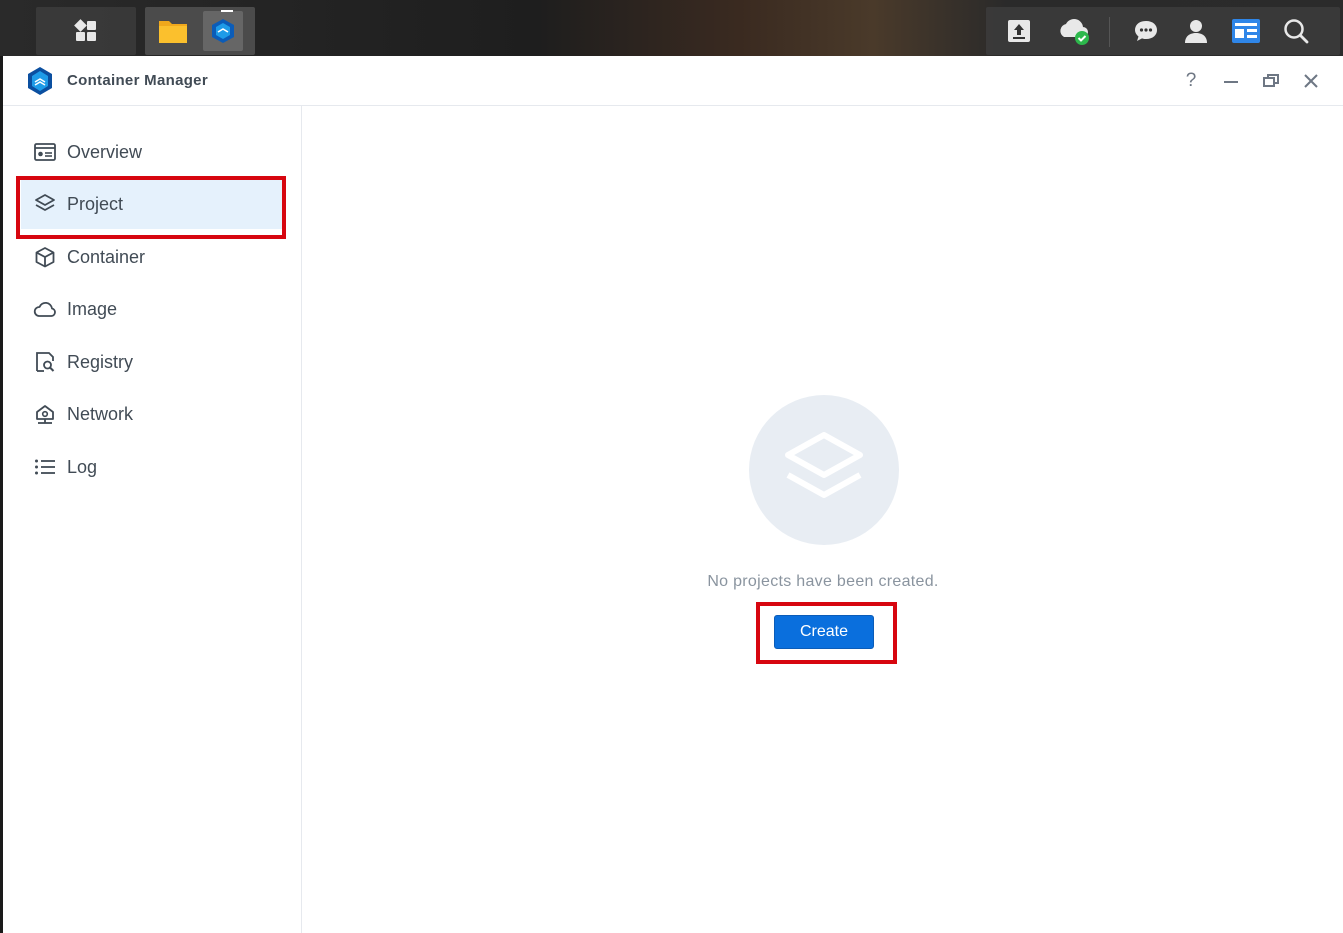  What do you see at coordinates (45, 309) in the screenshot?
I see `image-icon` at bounding box center [45, 309].